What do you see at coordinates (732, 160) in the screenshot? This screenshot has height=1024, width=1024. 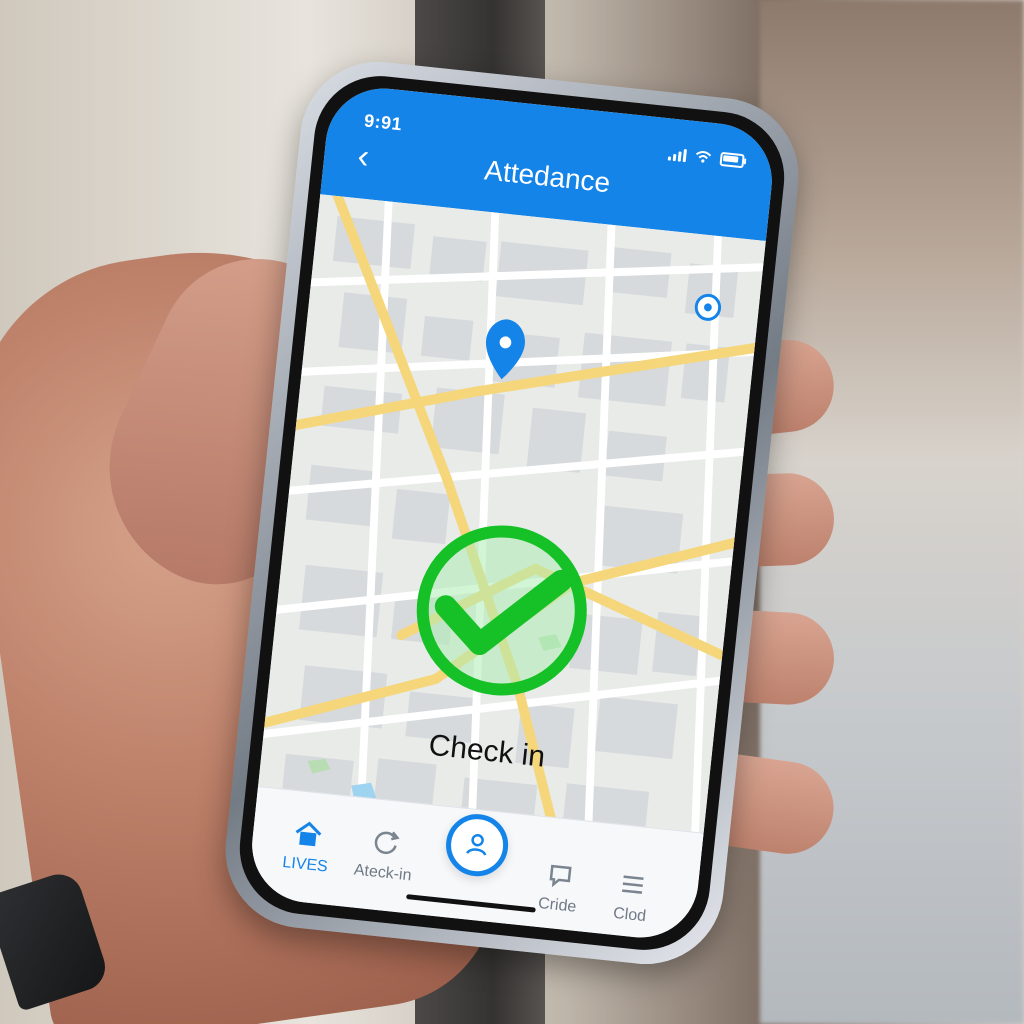 I see `battery-icon` at bounding box center [732, 160].